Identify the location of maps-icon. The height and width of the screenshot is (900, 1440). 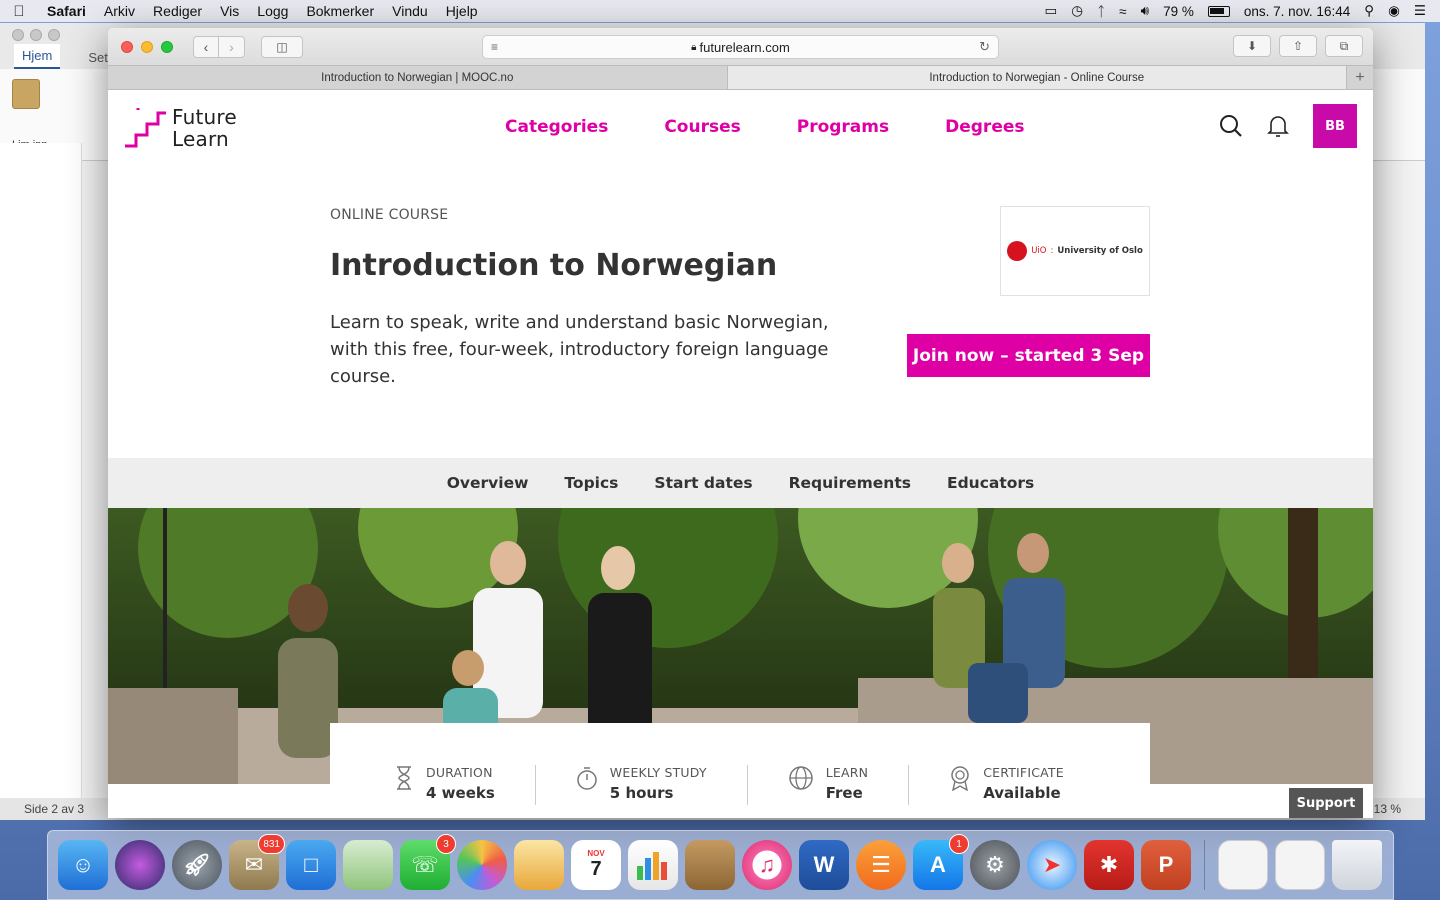
(368, 865).